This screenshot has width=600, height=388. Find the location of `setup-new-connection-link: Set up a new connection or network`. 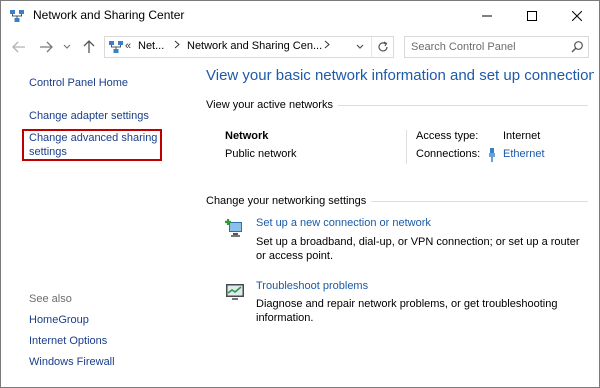

setup-new-connection-link: Set up a new connection or network is located at coordinates (343, 223).